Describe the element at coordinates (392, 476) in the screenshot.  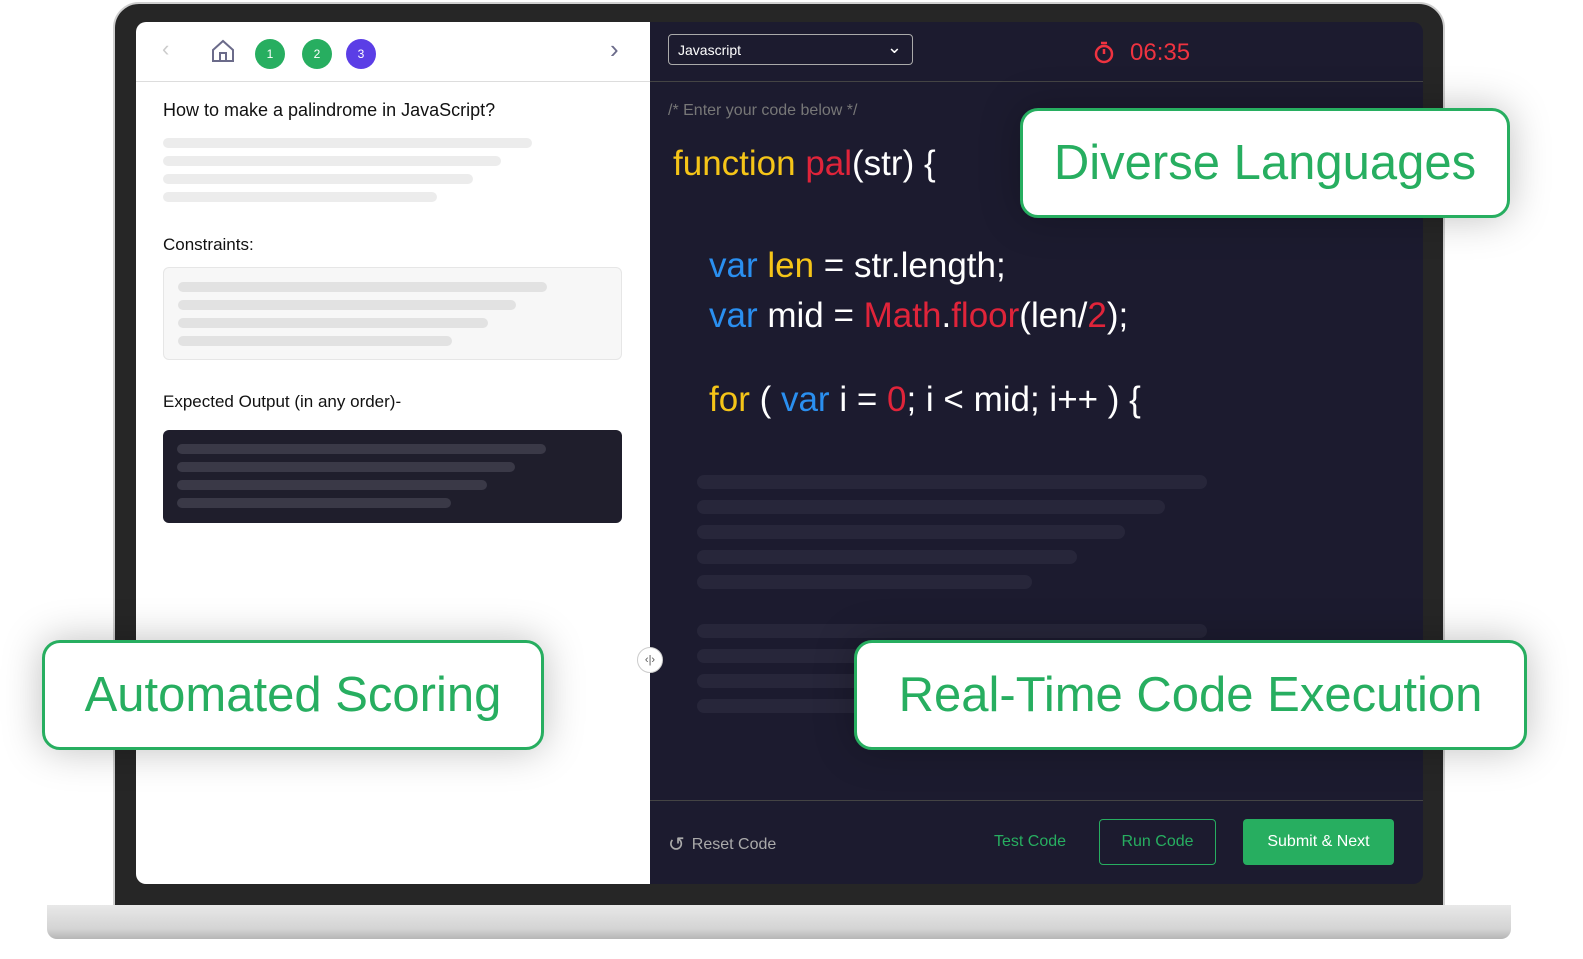
I see `expected-output-box` at that location.